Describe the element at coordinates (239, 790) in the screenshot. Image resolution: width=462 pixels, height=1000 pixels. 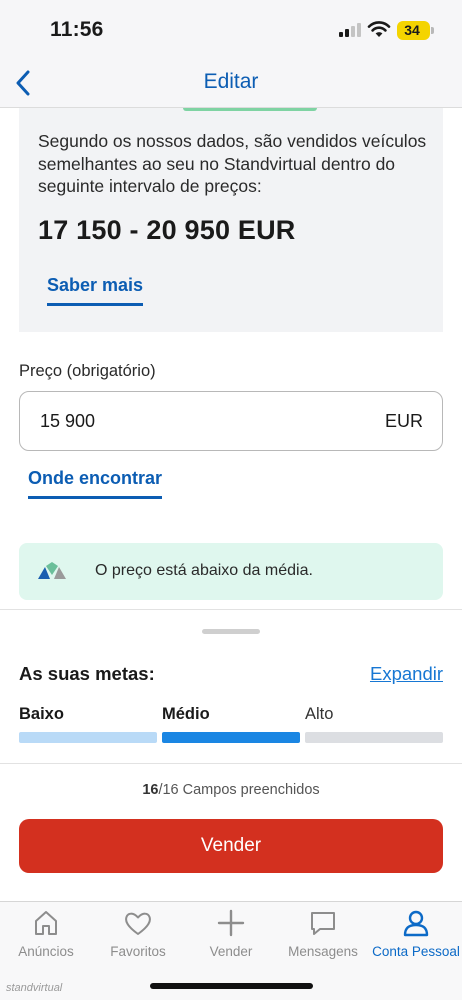
I see `fields-total-text: /16 Campos preenchidos` at that location.